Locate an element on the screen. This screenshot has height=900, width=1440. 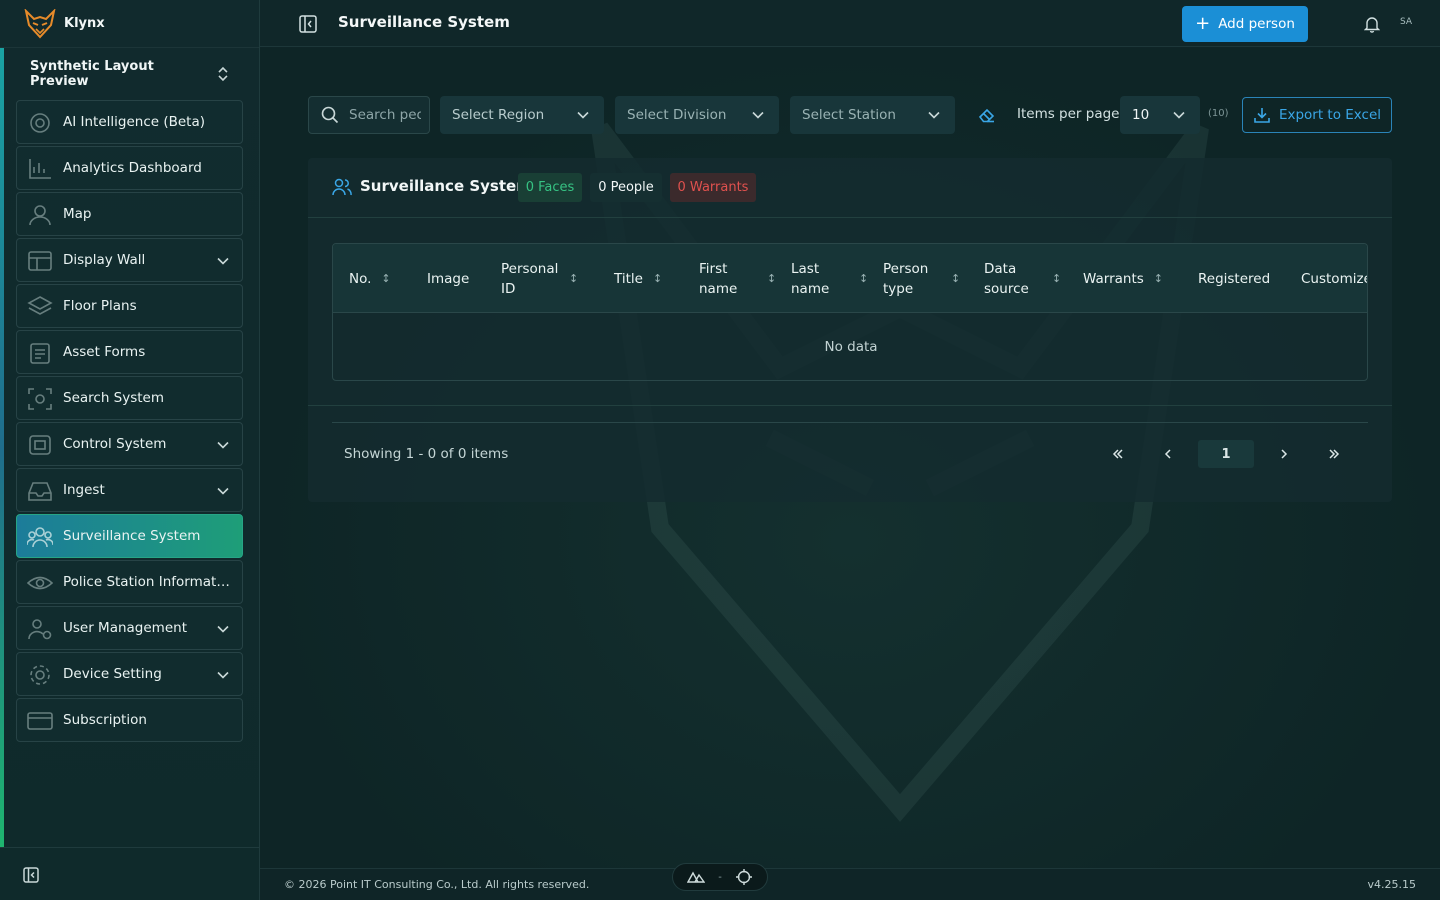
station-select-placeholder: Select Station is located at coordinates (849, 115).